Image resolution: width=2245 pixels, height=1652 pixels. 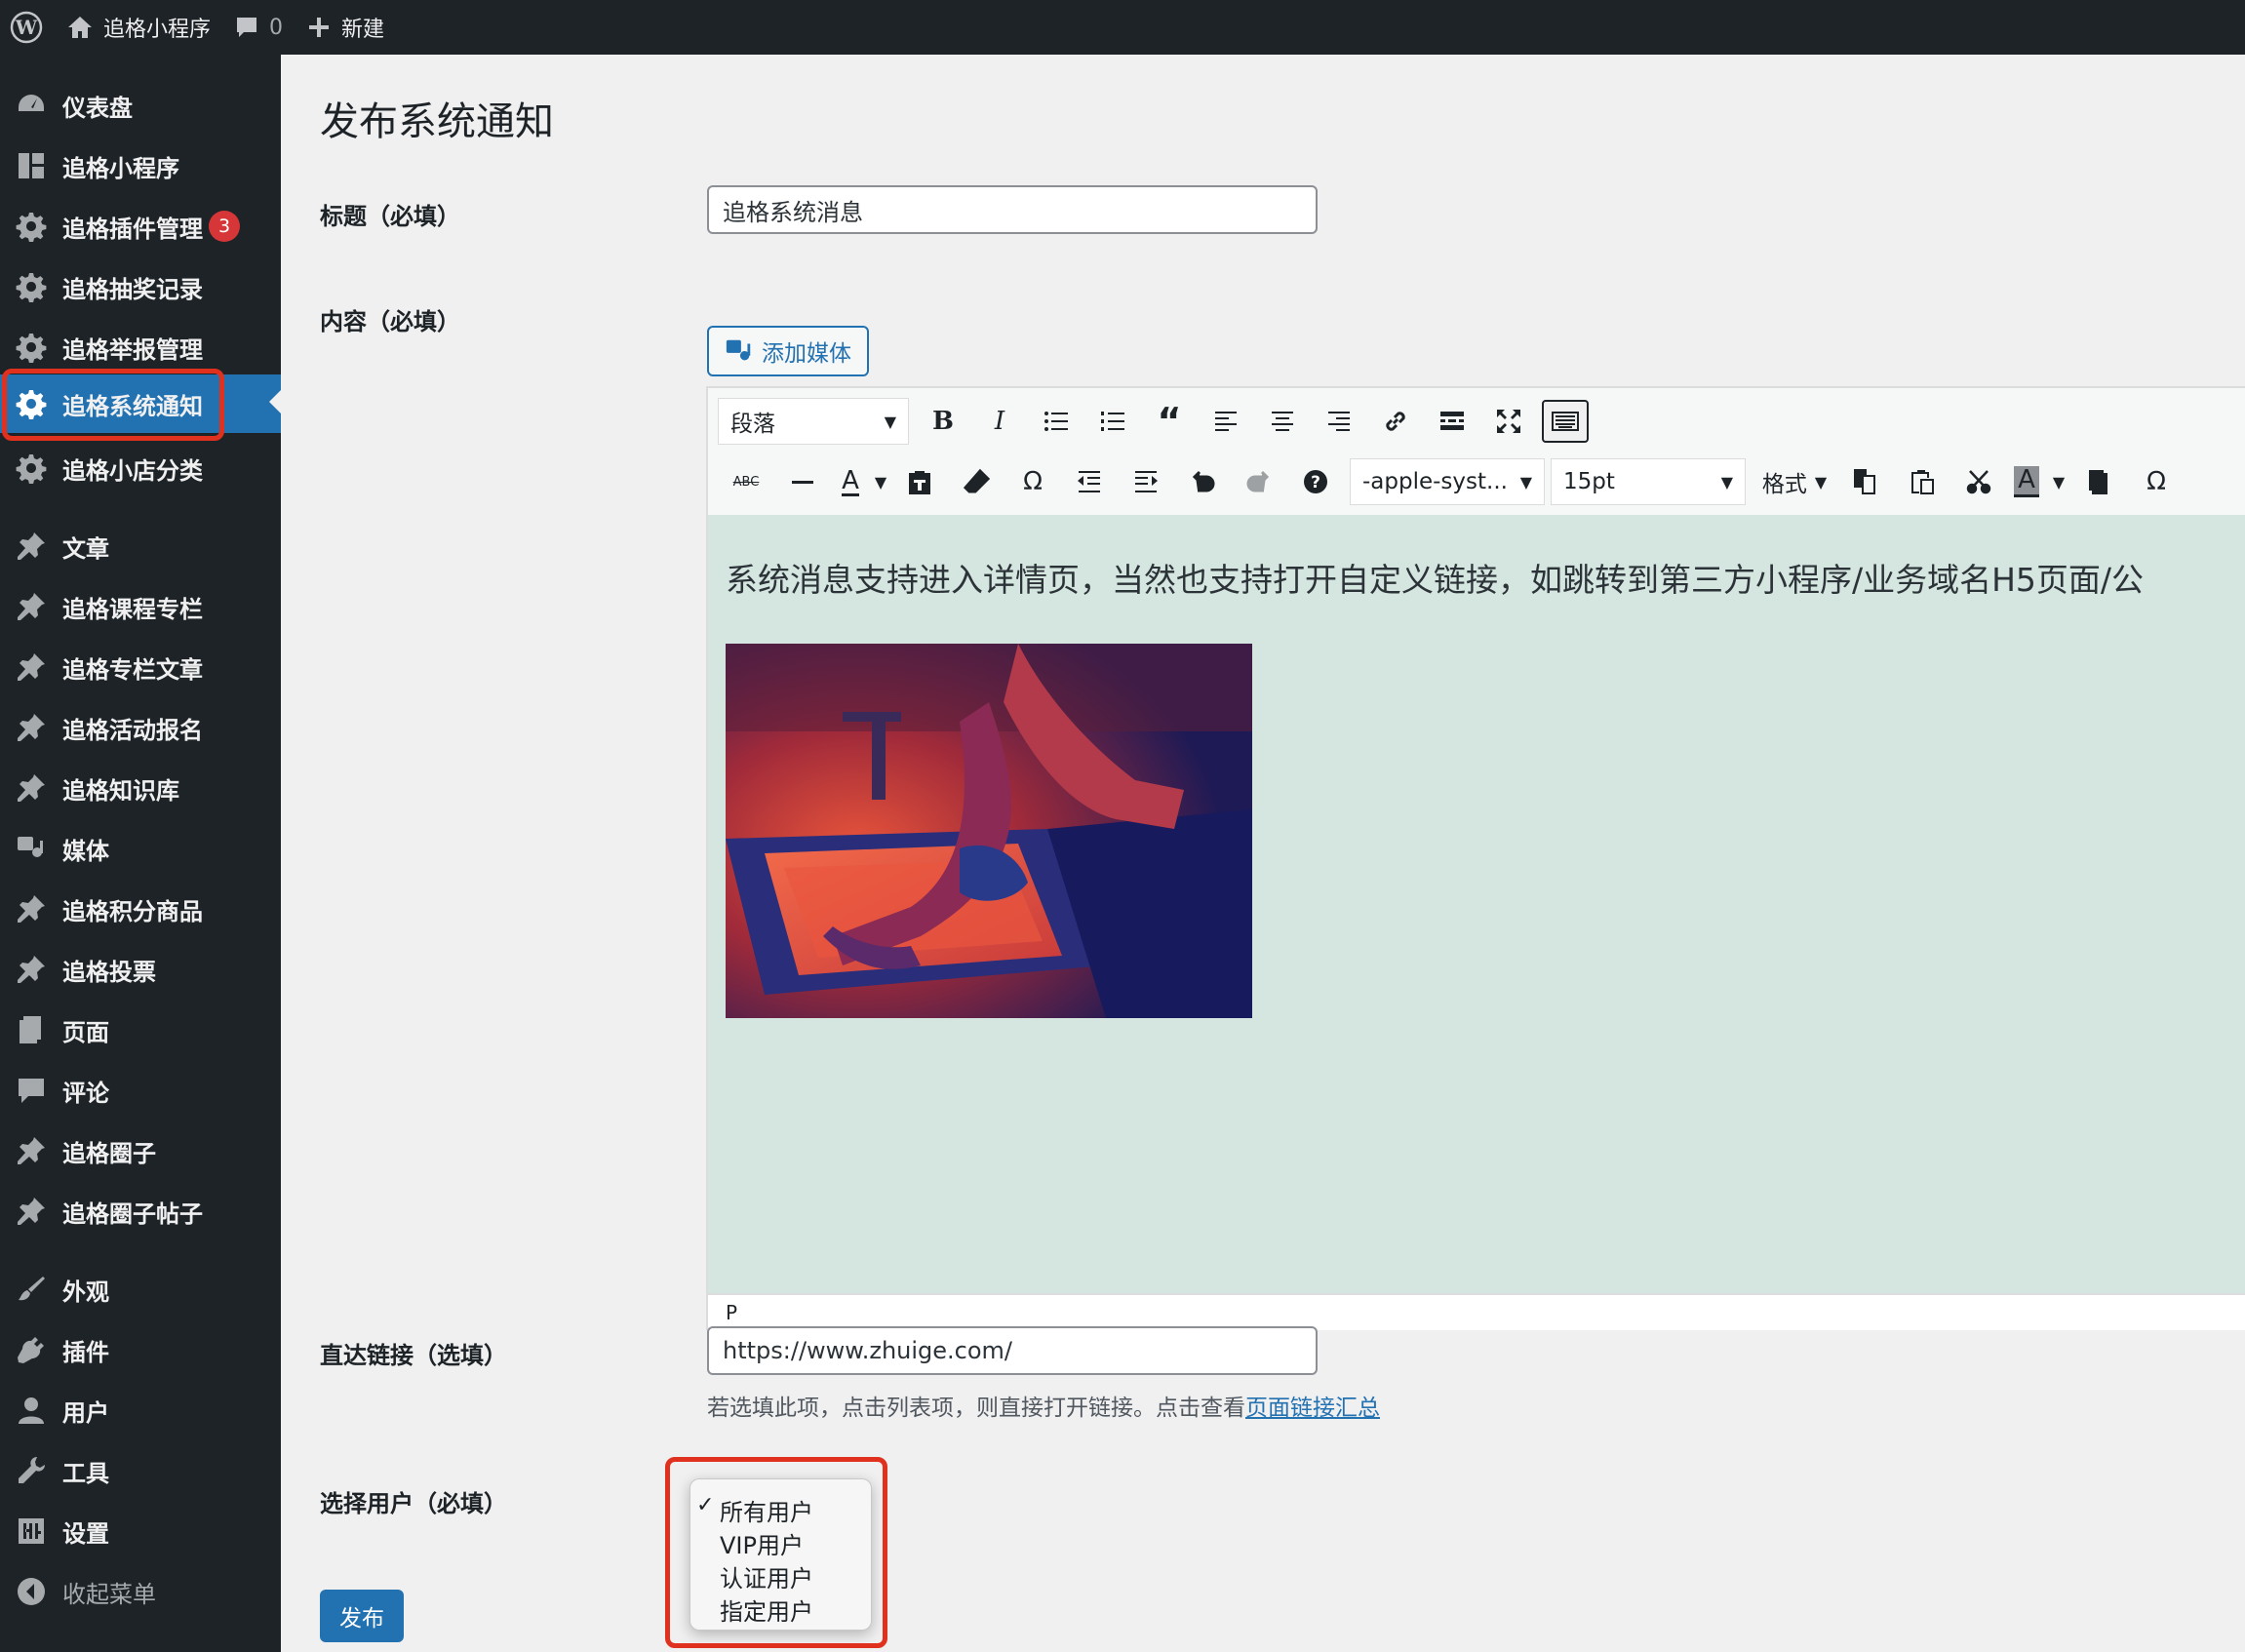 I want to click on menu-users: 用户, so click(x=140, y=1410).